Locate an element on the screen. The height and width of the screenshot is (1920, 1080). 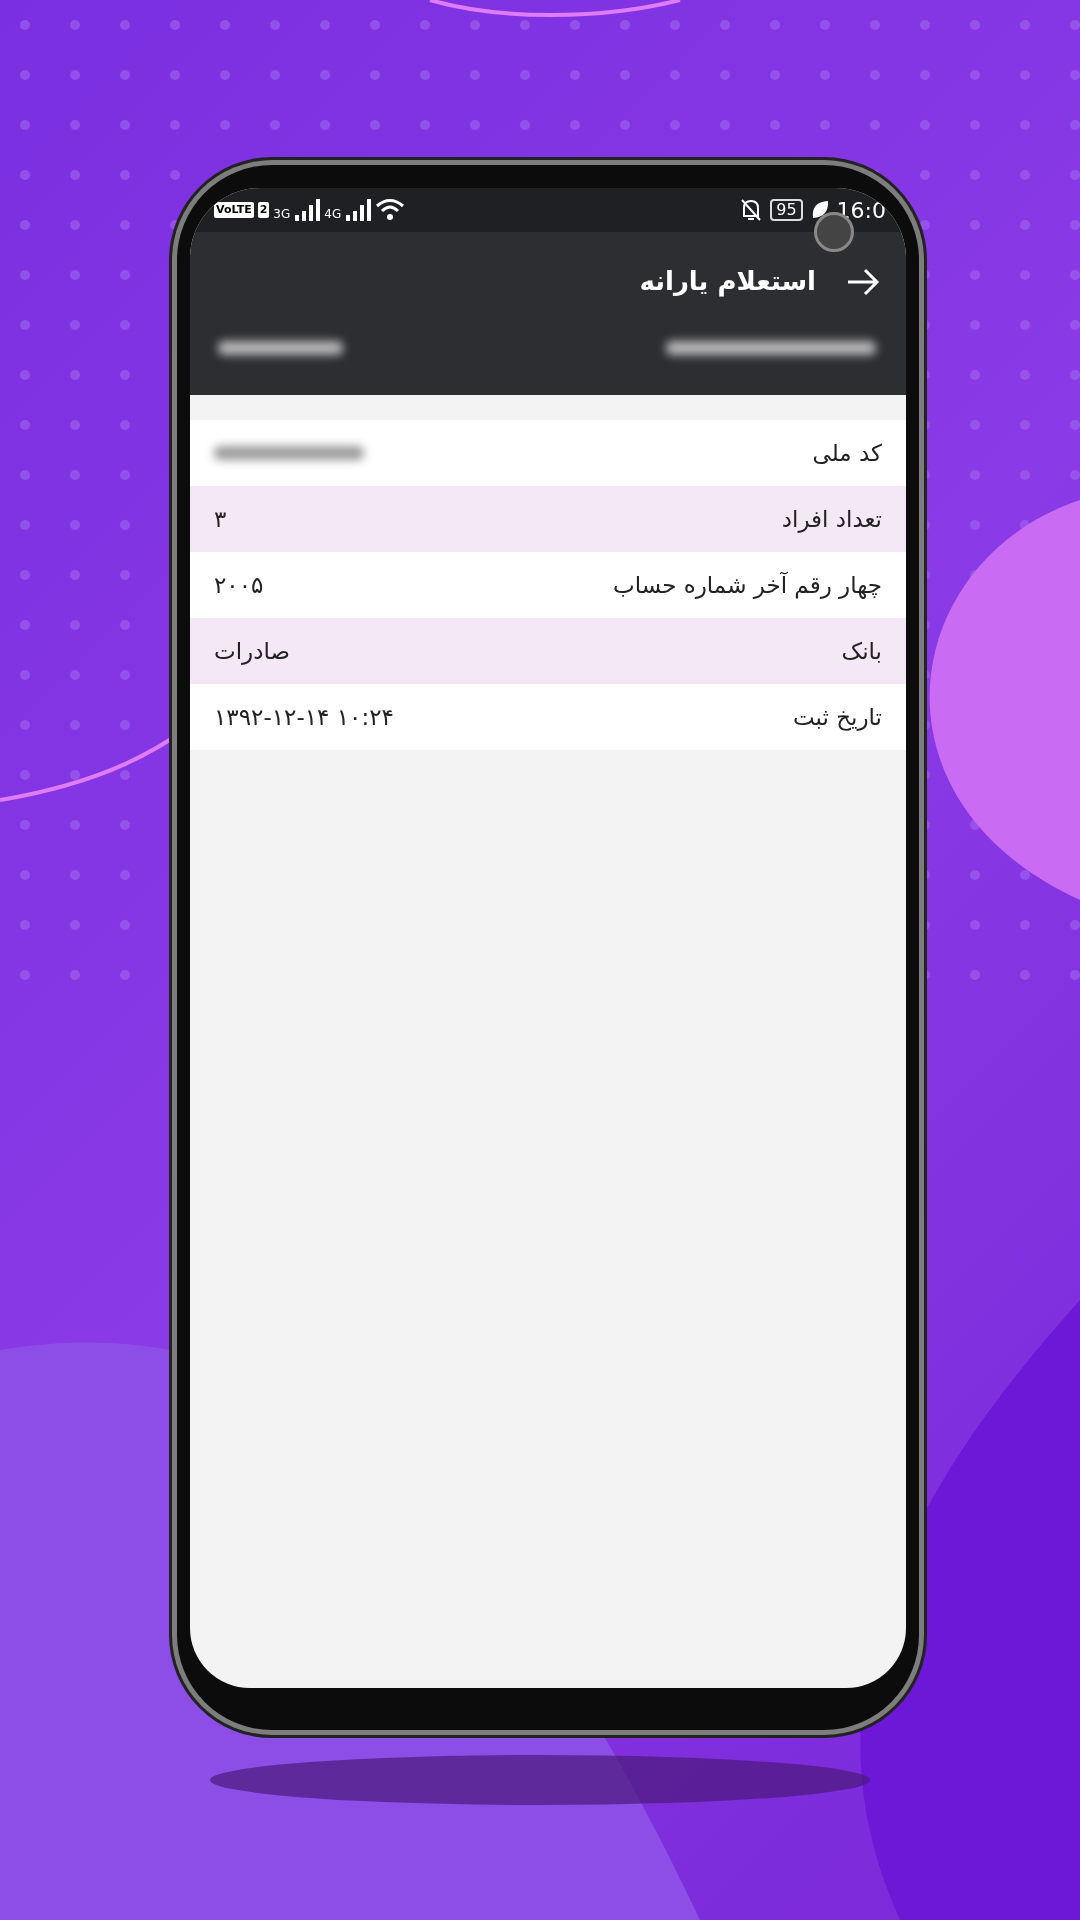
row-label: چهار رقم آخر شماره حساب is located at coordinates (747, 585).